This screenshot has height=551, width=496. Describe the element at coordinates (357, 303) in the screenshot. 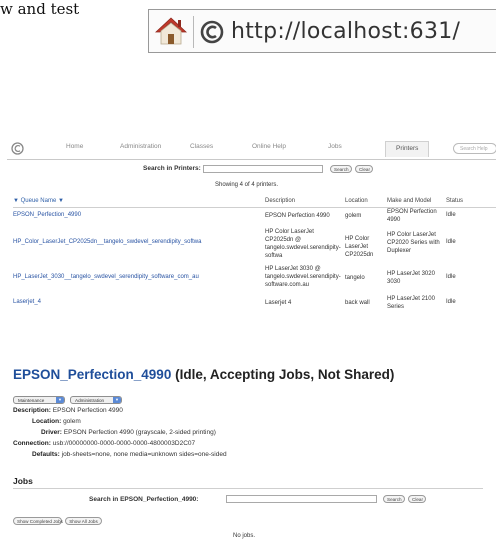

I see `printer-location: back wall` at that location.